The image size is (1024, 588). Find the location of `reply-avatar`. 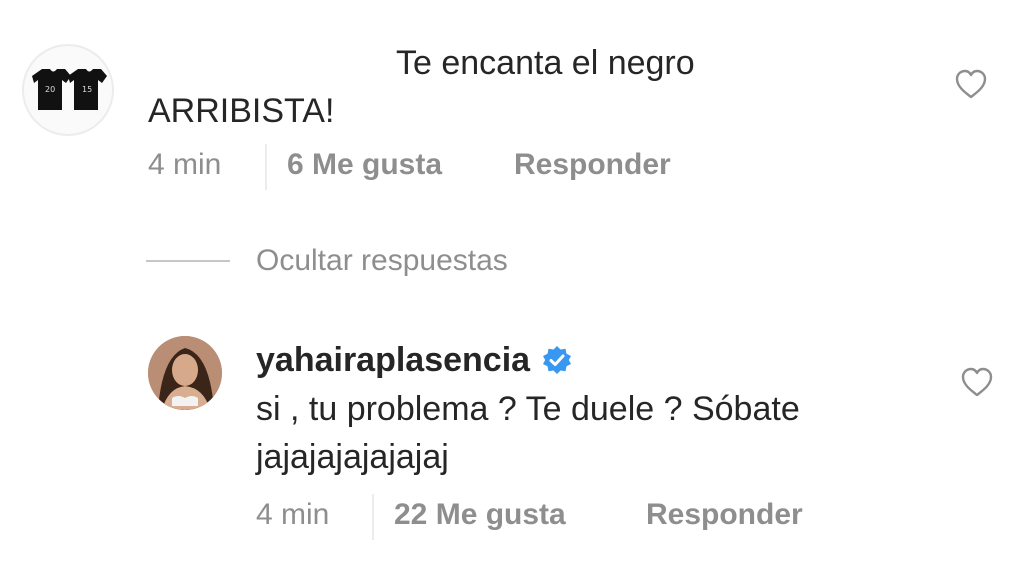

reply-avatar is located at coordinates (185, 373).